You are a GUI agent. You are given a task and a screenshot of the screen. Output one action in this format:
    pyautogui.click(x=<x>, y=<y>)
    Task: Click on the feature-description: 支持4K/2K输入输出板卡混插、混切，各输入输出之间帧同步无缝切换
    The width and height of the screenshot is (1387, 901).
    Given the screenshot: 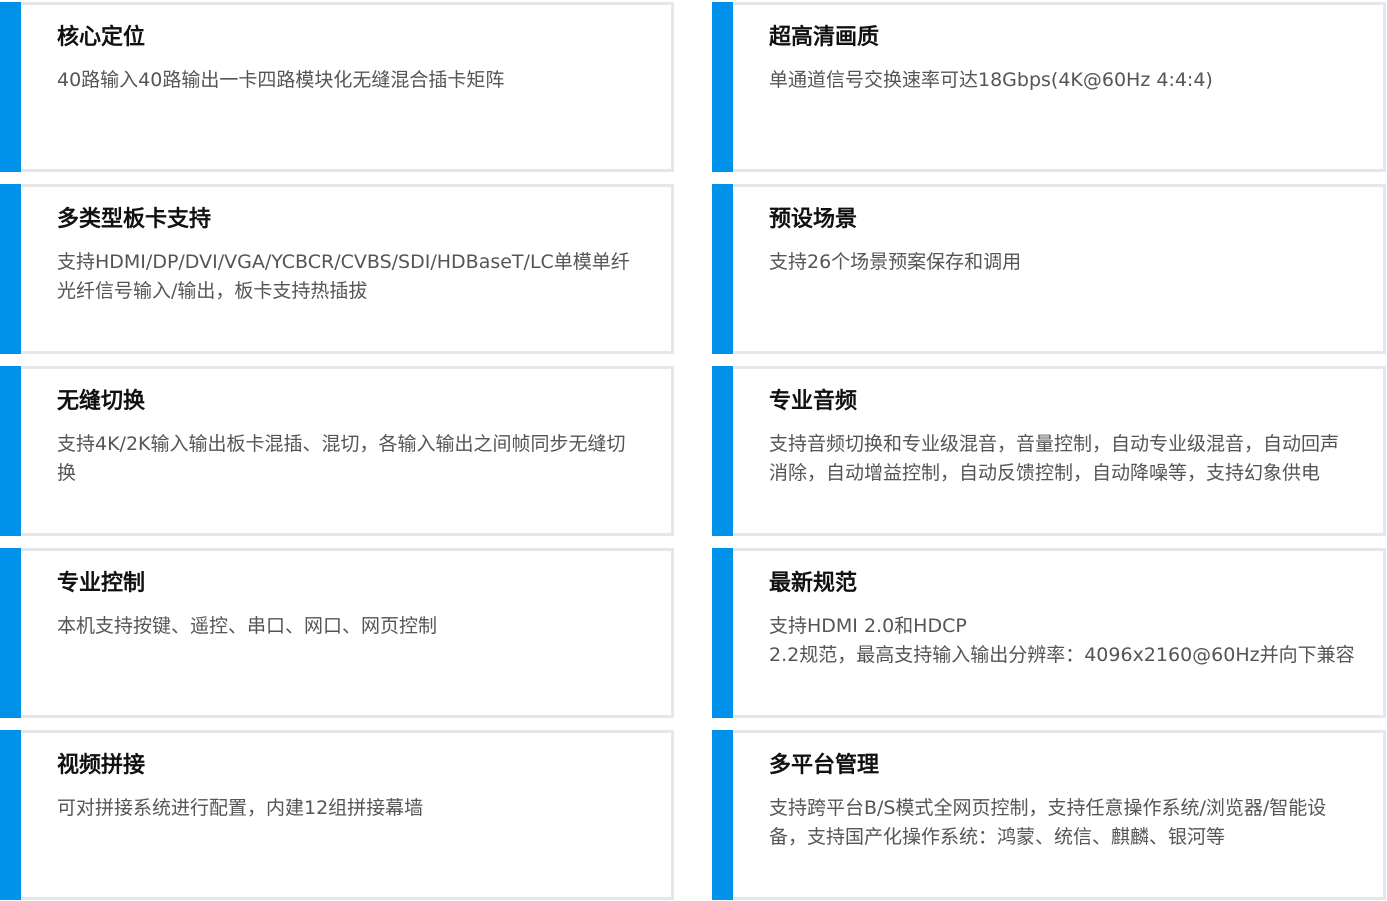 What is the action you would take?
    pyautogui.click(x=341, y=458)
    